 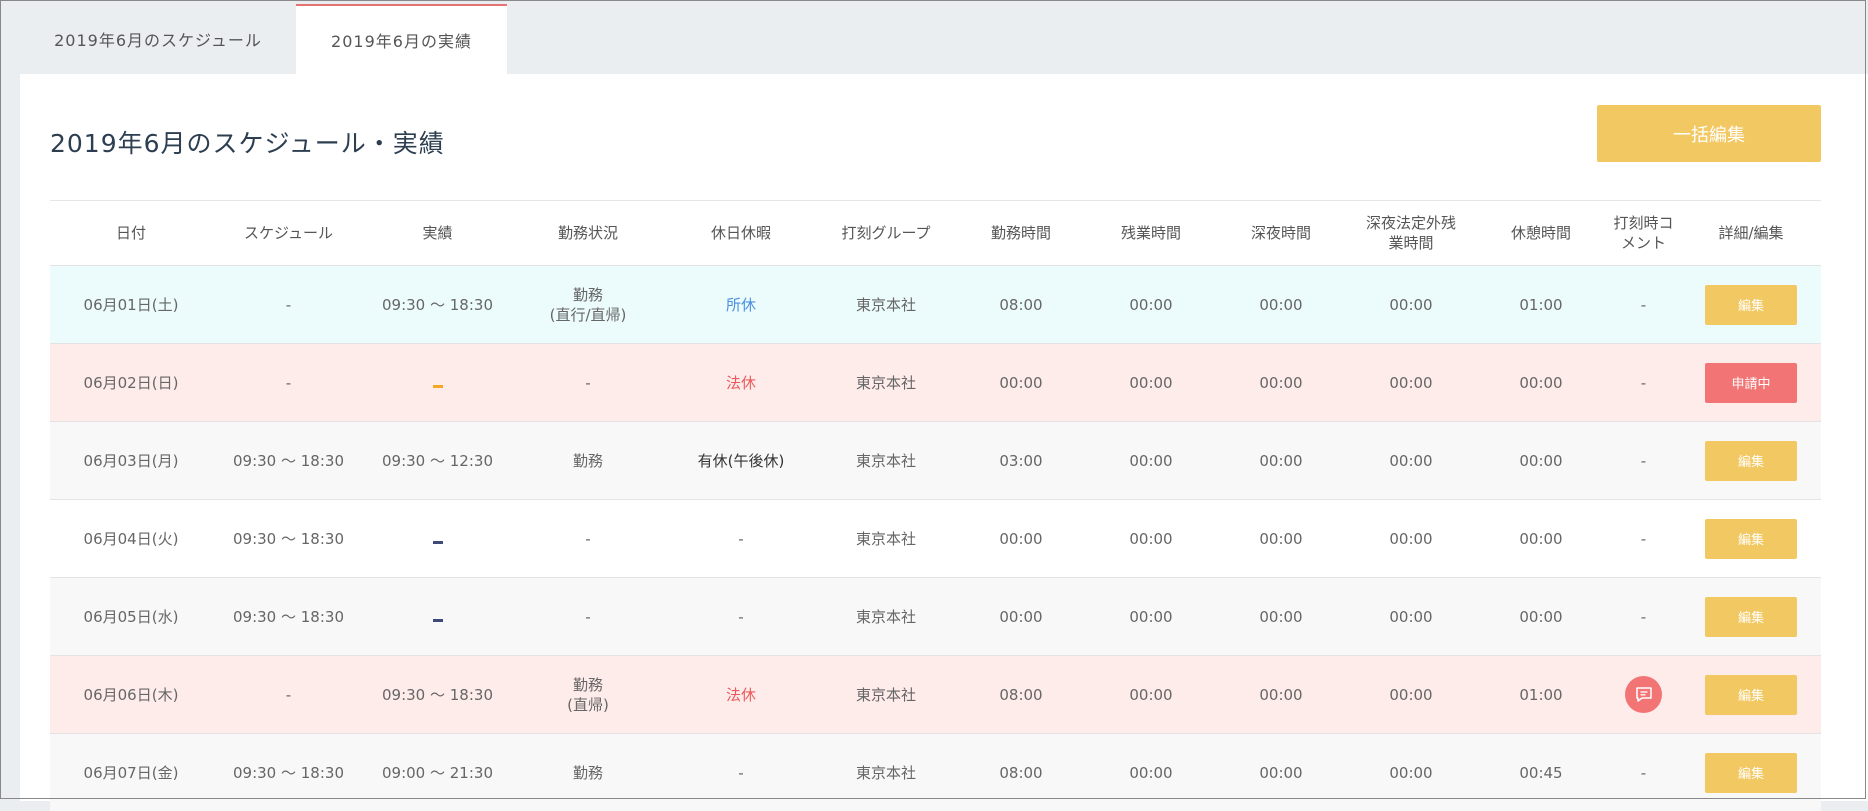 What do you see at coordinates (131, 617) in the screenshot?
I see `date-cell: 06月05日(水)` at bounding box center [131, 617].